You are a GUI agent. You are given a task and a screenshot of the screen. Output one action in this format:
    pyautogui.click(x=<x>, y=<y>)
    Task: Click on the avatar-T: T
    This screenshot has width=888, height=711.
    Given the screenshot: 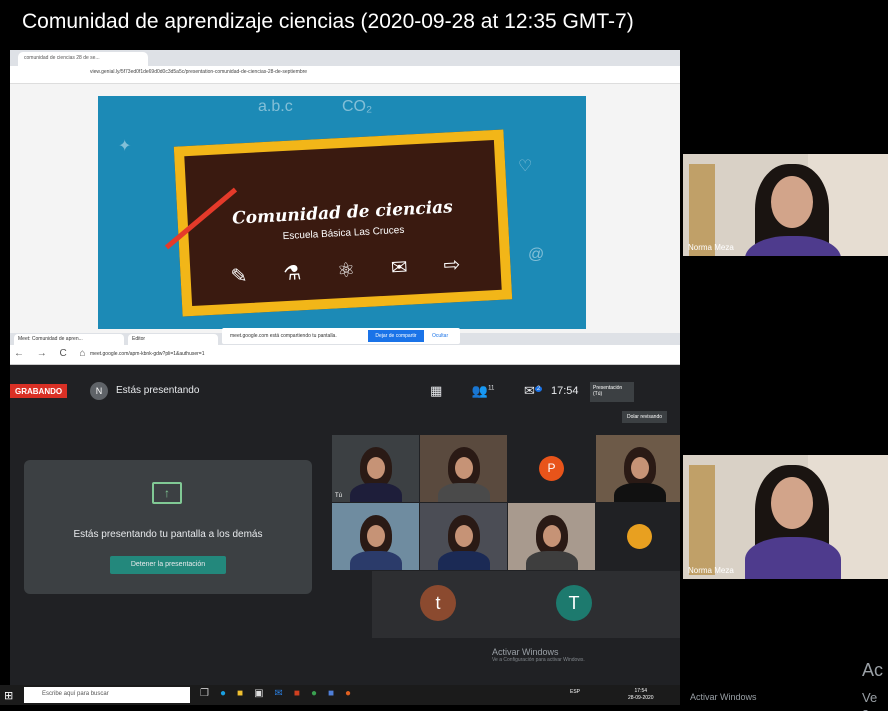 What is the action you would take?
    pyautogui.click(x=574, y=603)
    